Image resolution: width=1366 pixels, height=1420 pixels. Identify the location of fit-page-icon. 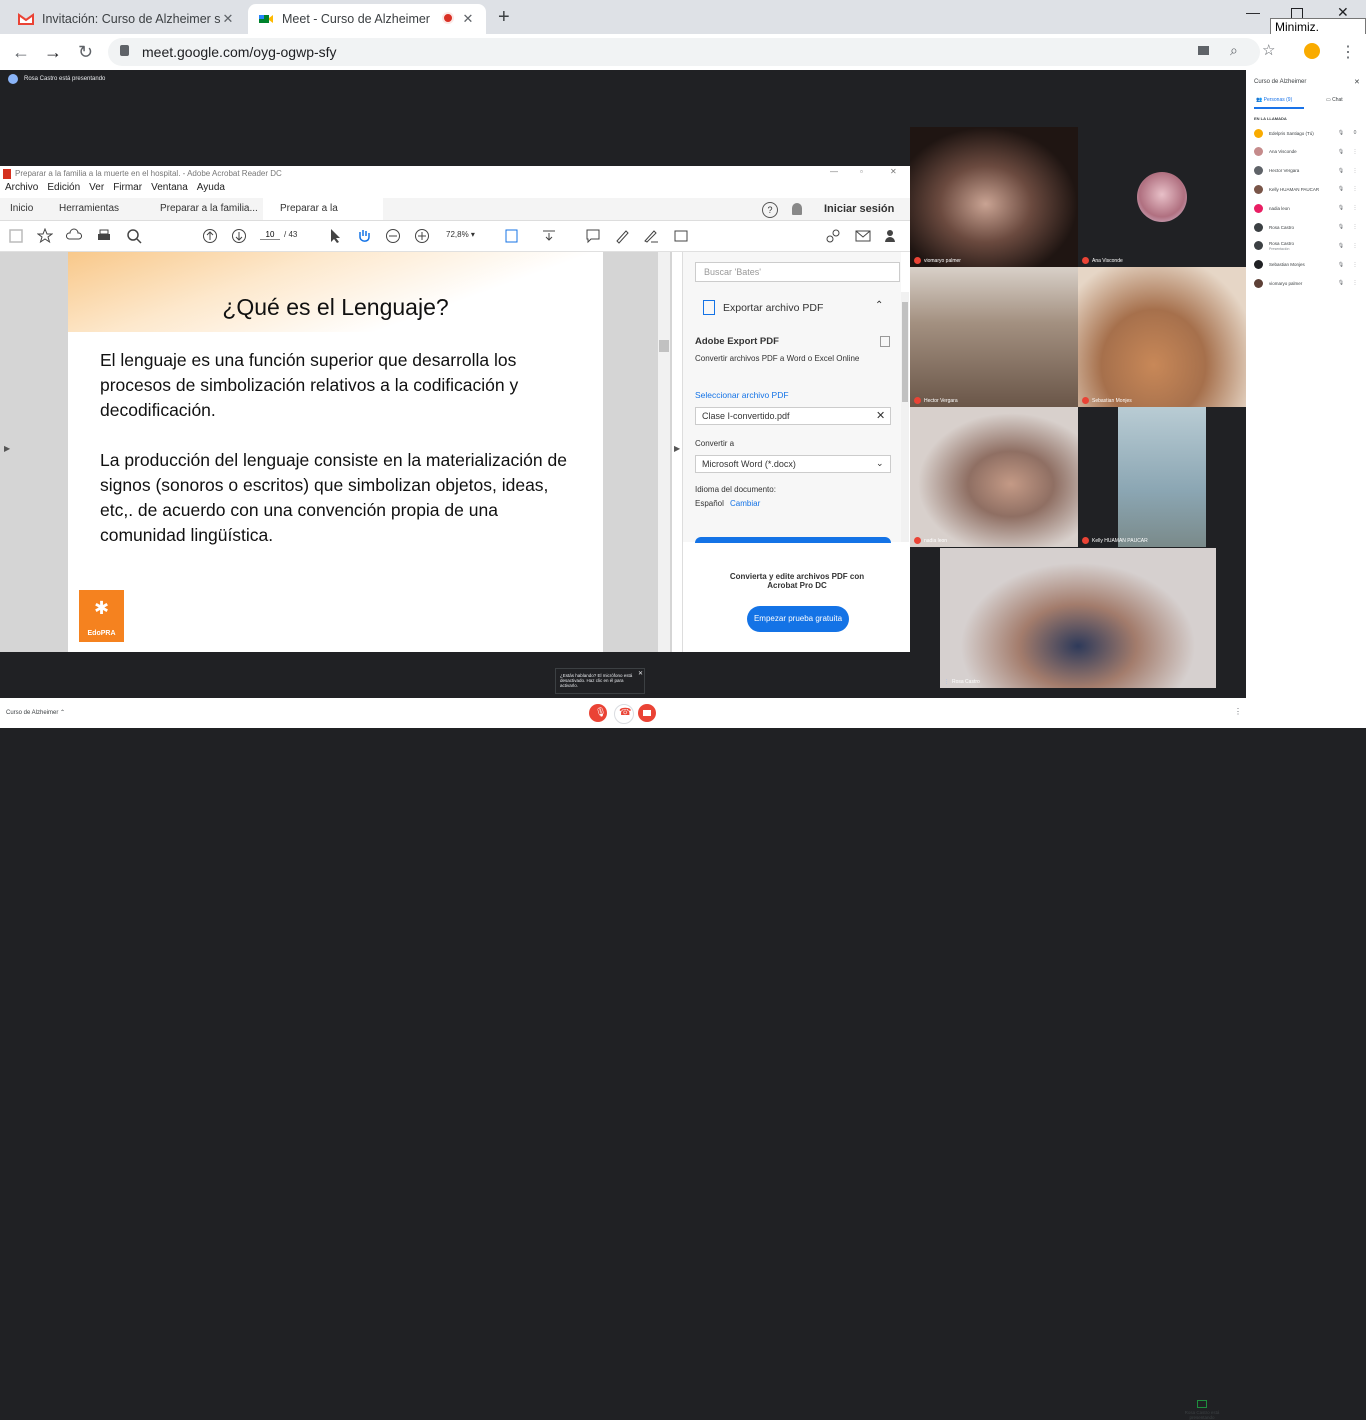
(512, 236).